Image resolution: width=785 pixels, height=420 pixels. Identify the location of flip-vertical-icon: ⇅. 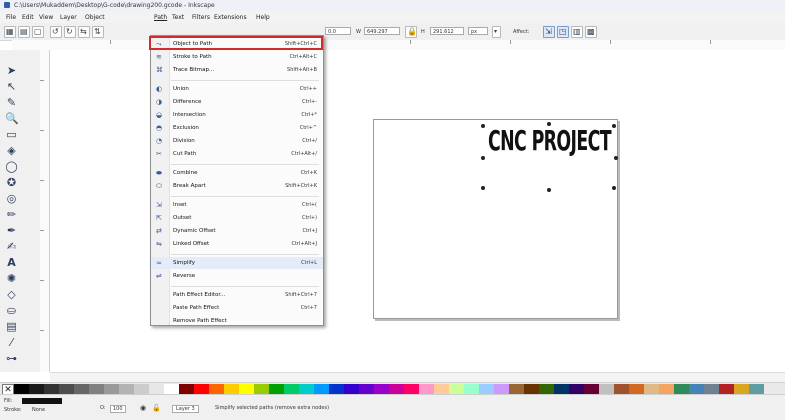
(98, 32).